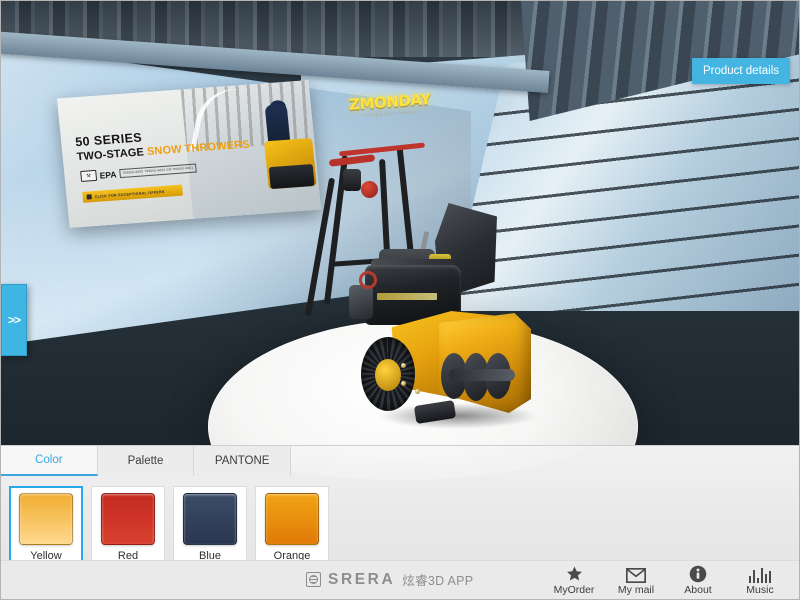  I want to click on poster-cta-banner: CLICK FOR EXCEPTIONAL OFFERS, so click(133, 193).